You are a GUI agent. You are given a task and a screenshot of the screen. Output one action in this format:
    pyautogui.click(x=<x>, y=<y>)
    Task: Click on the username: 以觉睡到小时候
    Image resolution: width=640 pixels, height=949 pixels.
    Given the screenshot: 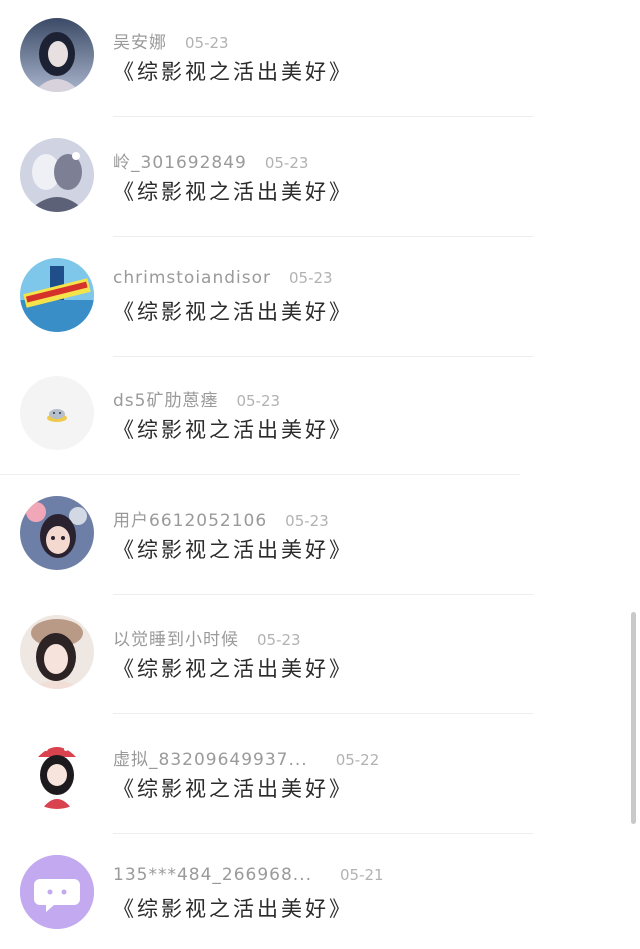 What is the action you would take?
    pyautogui.click(x=176, y=640)
    